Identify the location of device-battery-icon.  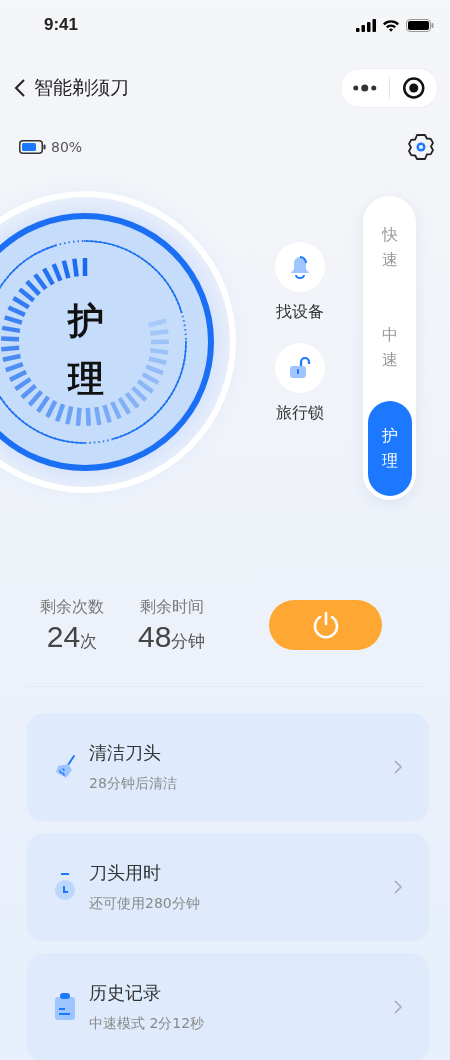
(32, 147).